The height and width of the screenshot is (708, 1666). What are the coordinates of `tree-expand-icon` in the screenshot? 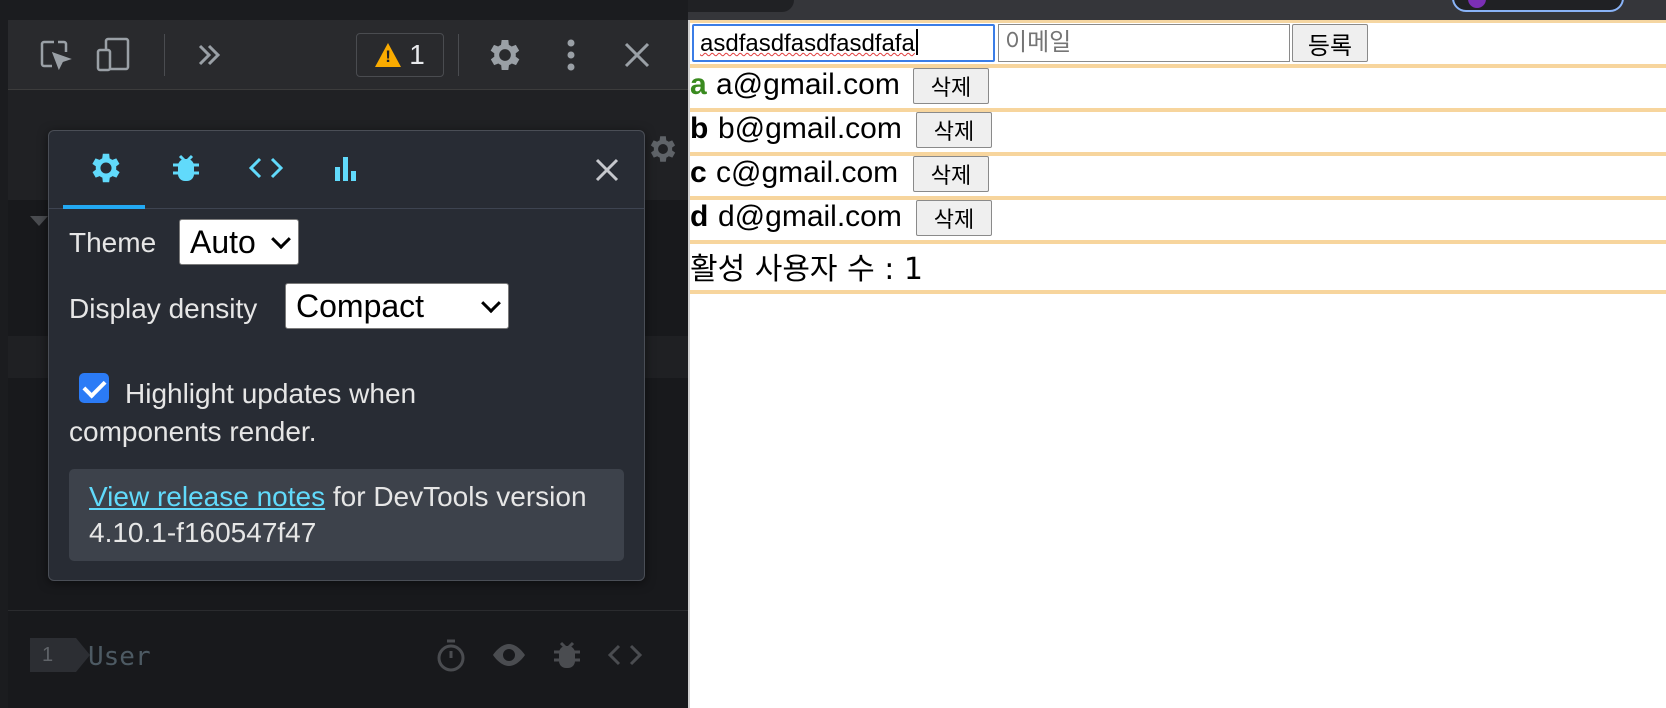 It's located at (39, 221).